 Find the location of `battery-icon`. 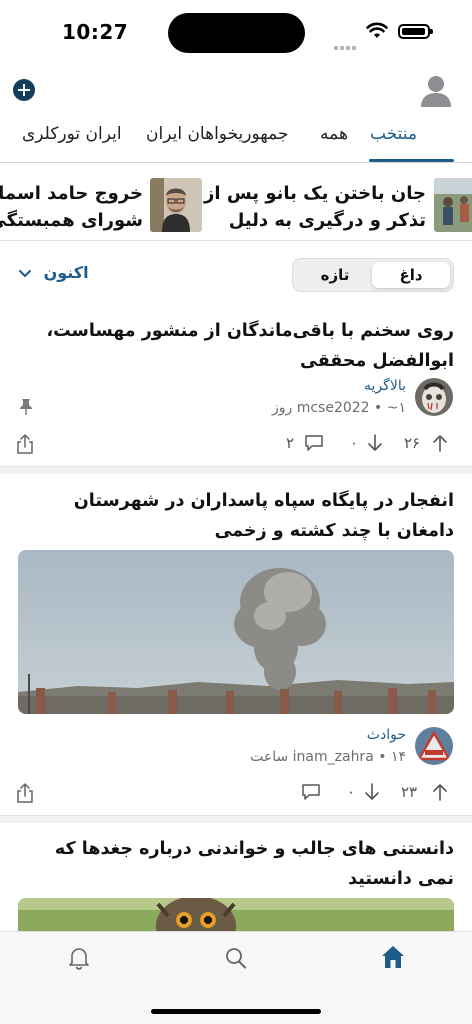

battery-icon is located at coordinates (415, 31).